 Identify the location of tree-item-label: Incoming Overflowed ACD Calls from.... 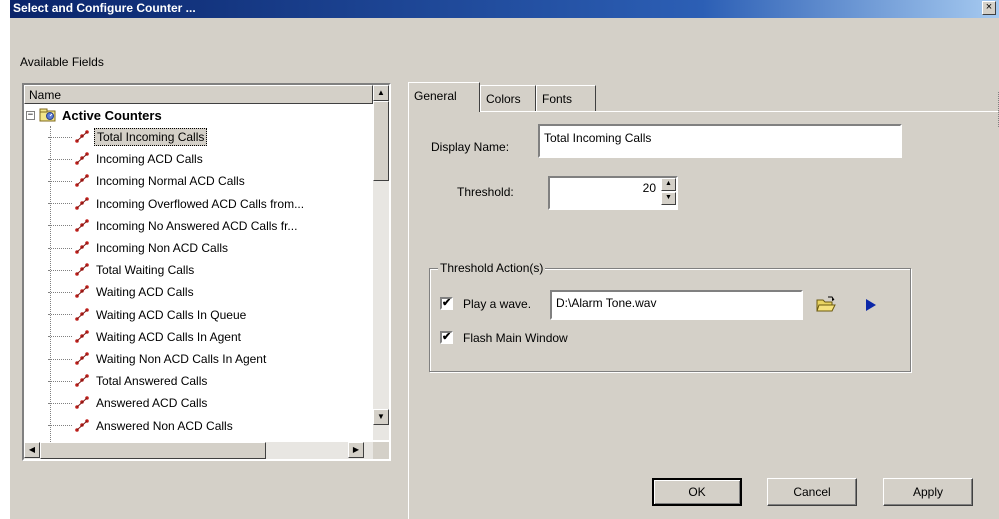
(200, 203).